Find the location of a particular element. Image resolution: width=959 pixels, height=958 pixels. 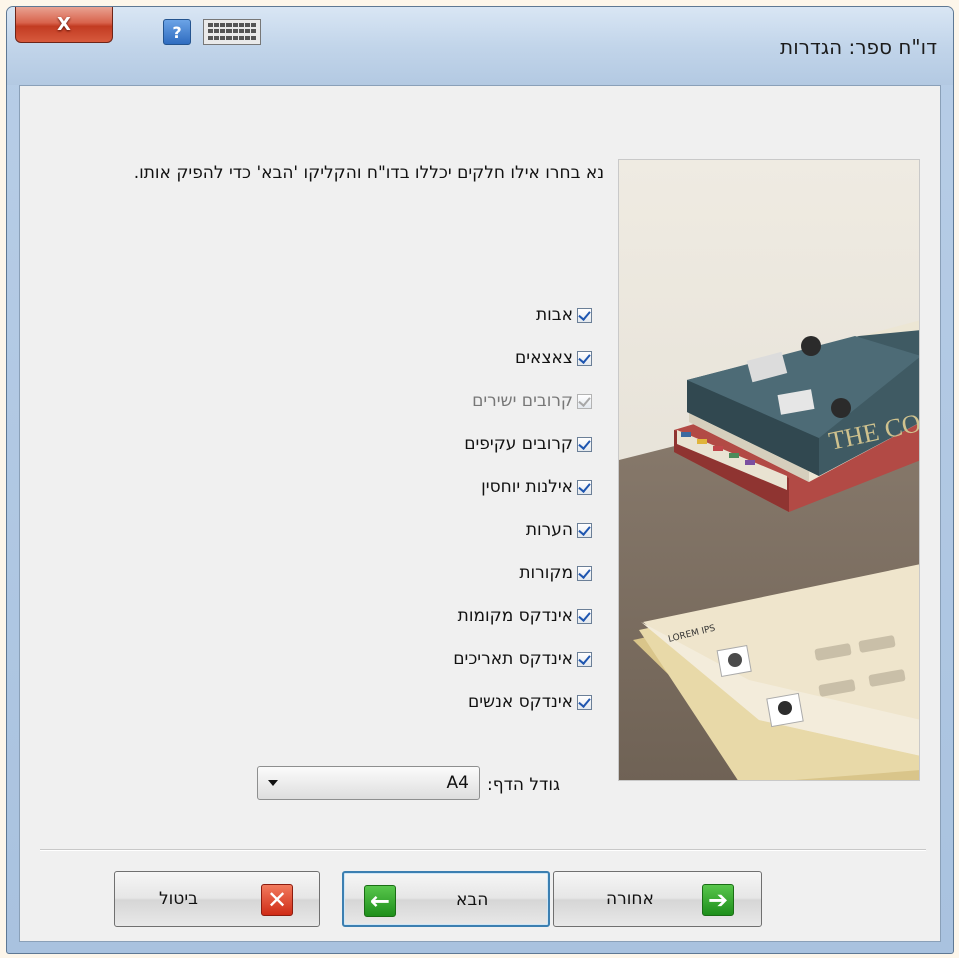

page-size-label: גודל הדף: is located at coordinates (523, 785).